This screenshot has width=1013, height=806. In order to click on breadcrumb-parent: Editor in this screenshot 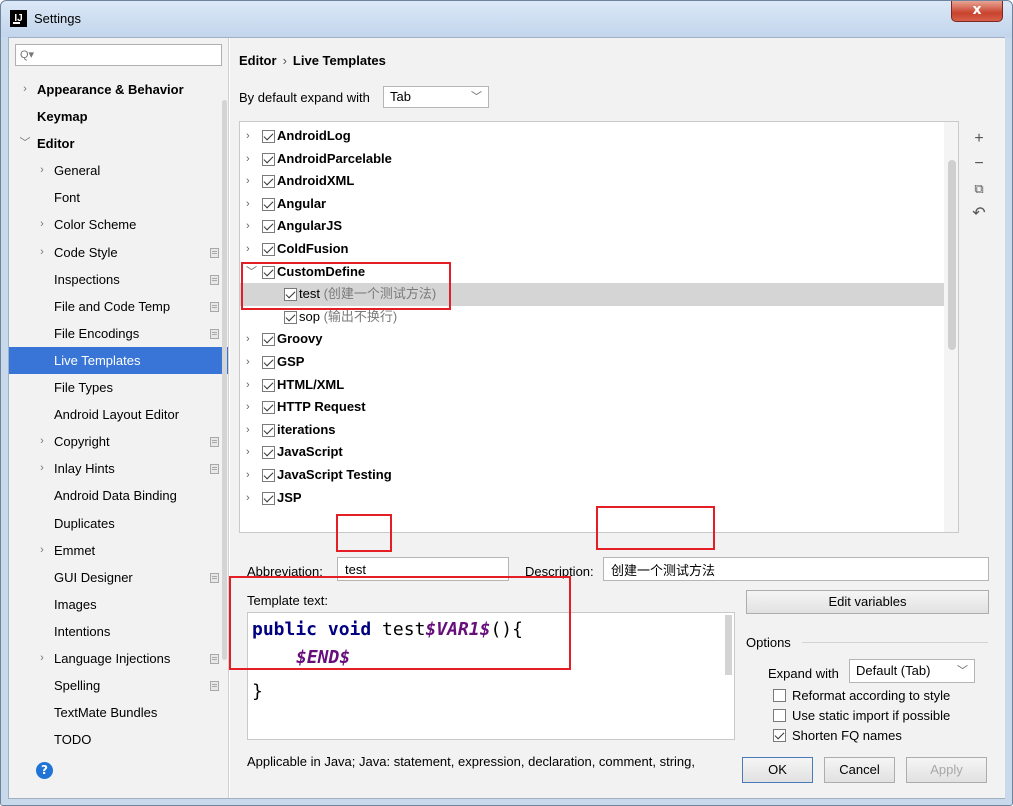, I will do `click(258, 60)`.